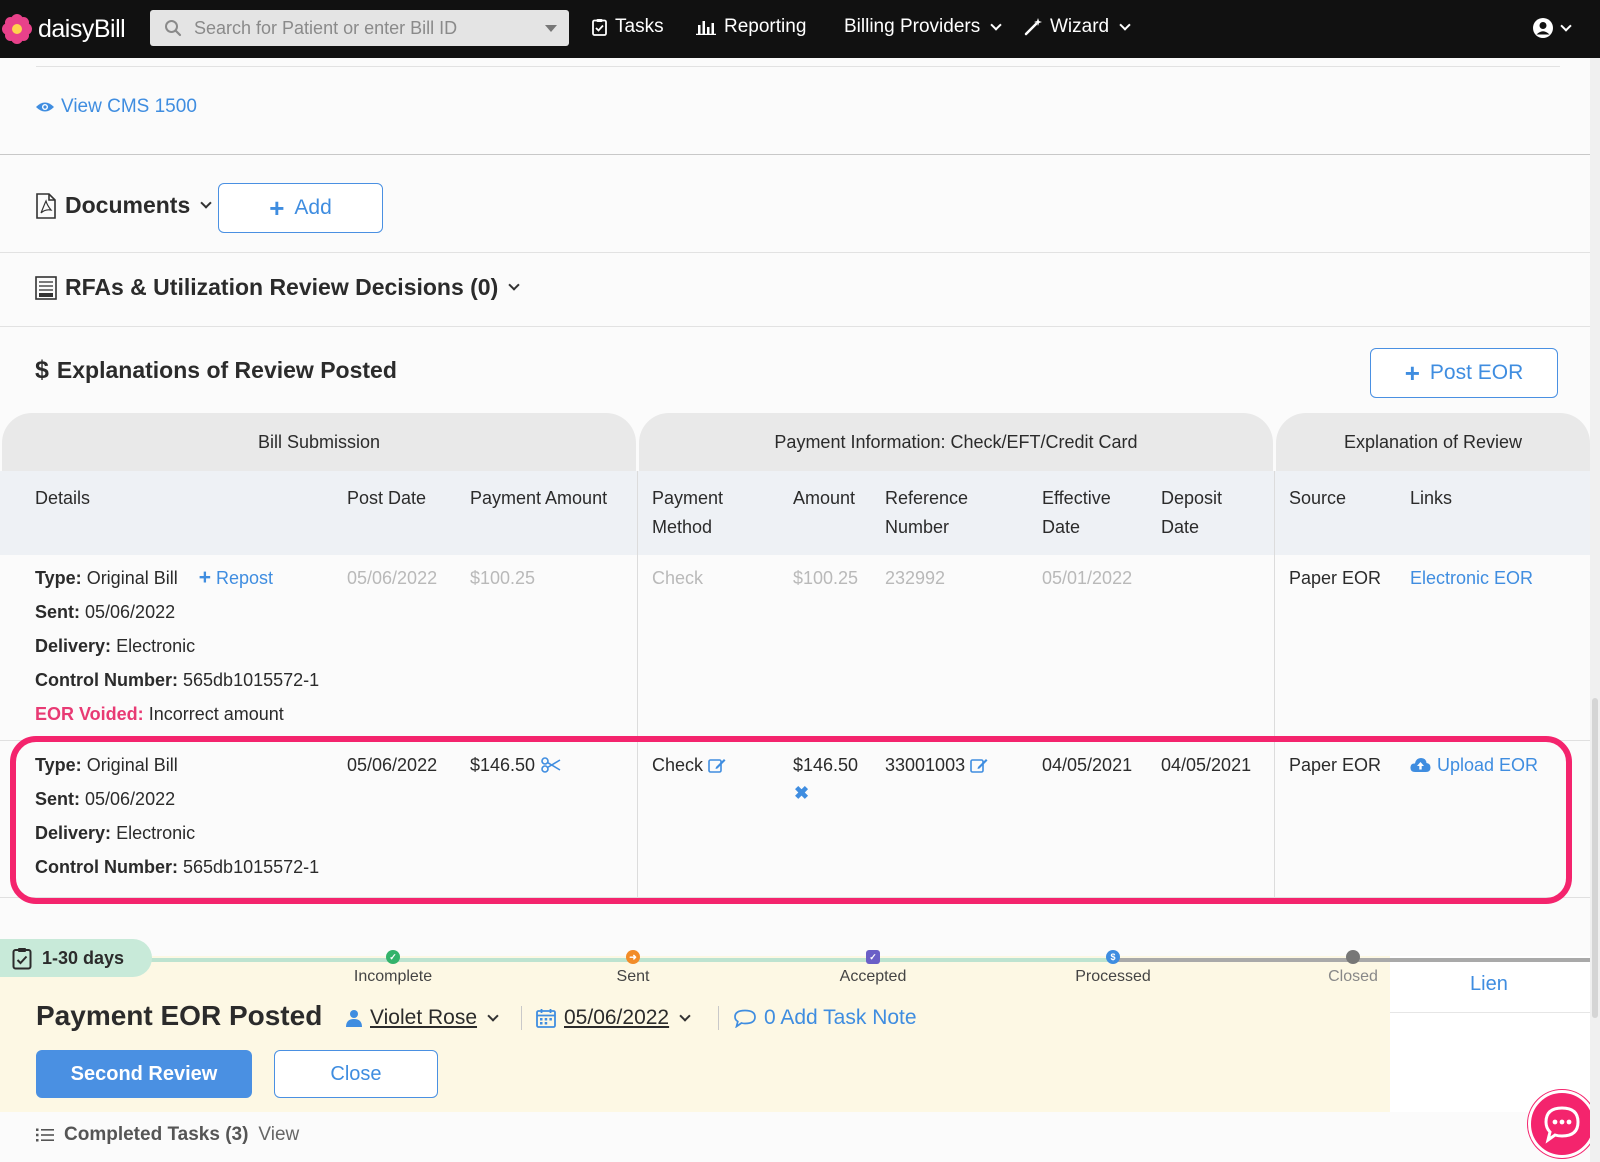  I want to click on assignee-dropdown: Violet Rose, so click(422, 1018).